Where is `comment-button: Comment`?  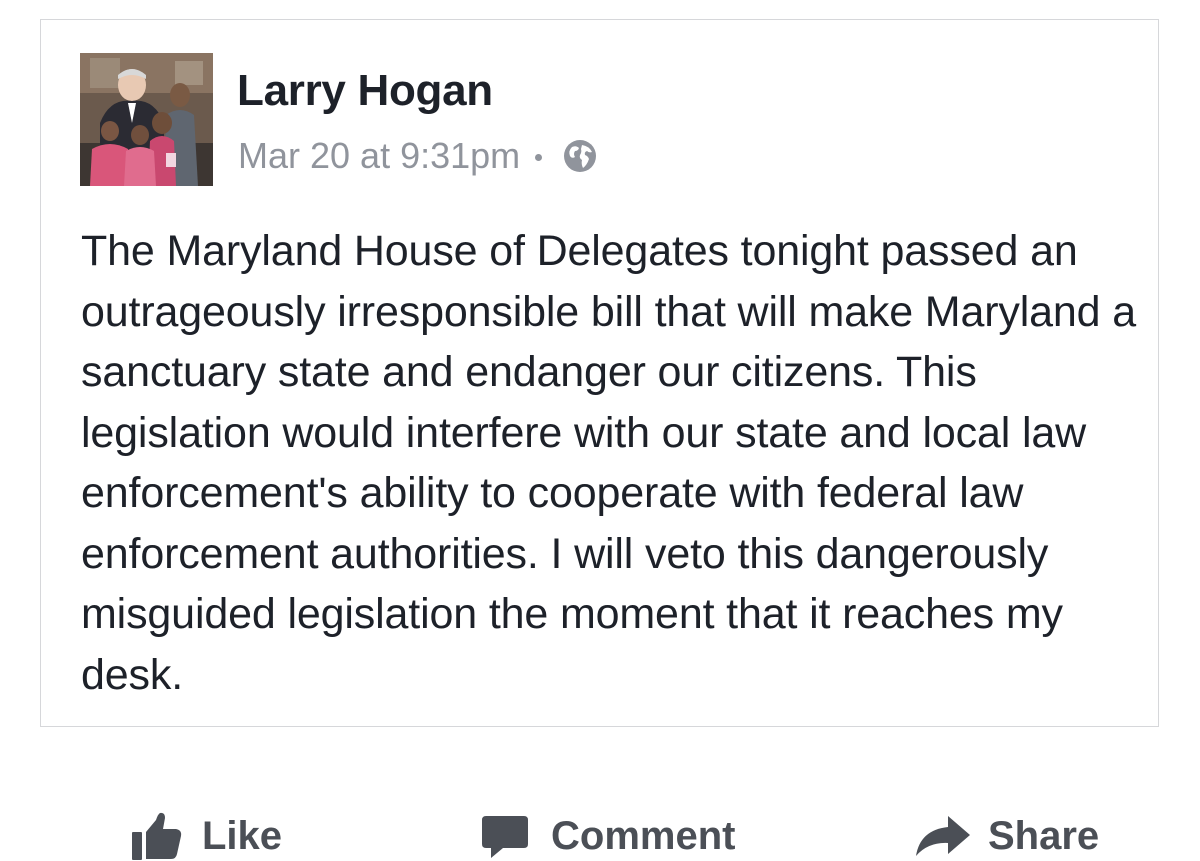 comment-button: Comment is located at coordinates (608, 834).